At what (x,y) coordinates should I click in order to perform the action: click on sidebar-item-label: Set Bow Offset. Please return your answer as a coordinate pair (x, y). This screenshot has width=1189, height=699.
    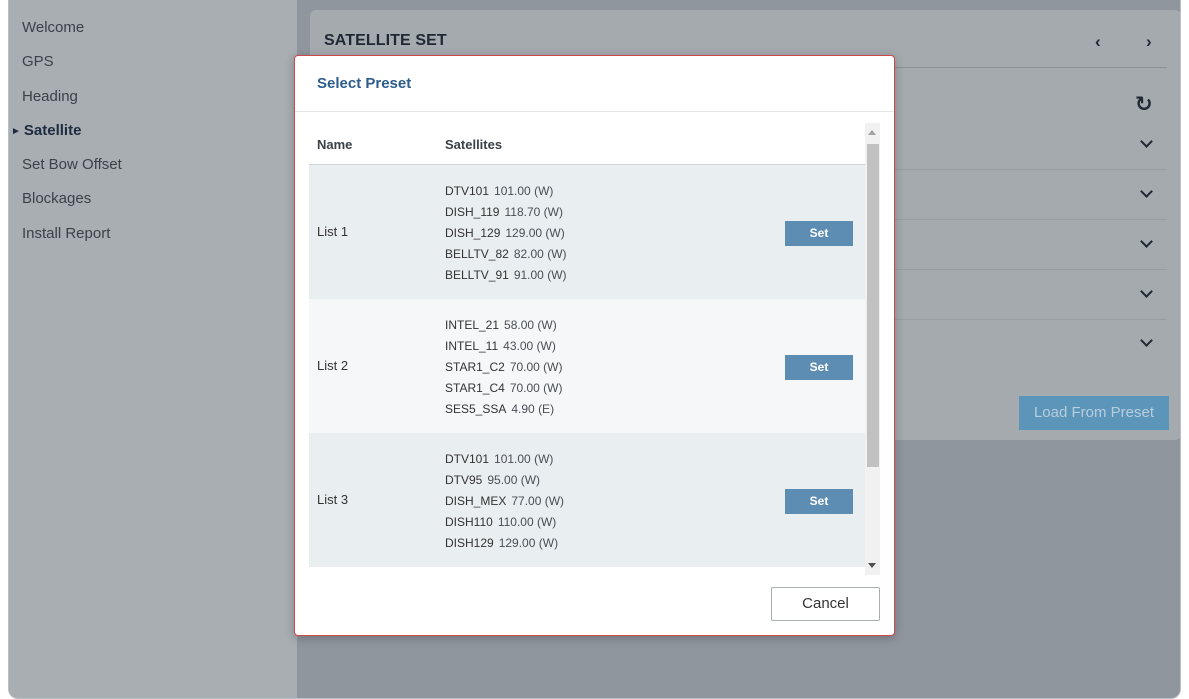
    Looking at the image, I should click on (72, 164).